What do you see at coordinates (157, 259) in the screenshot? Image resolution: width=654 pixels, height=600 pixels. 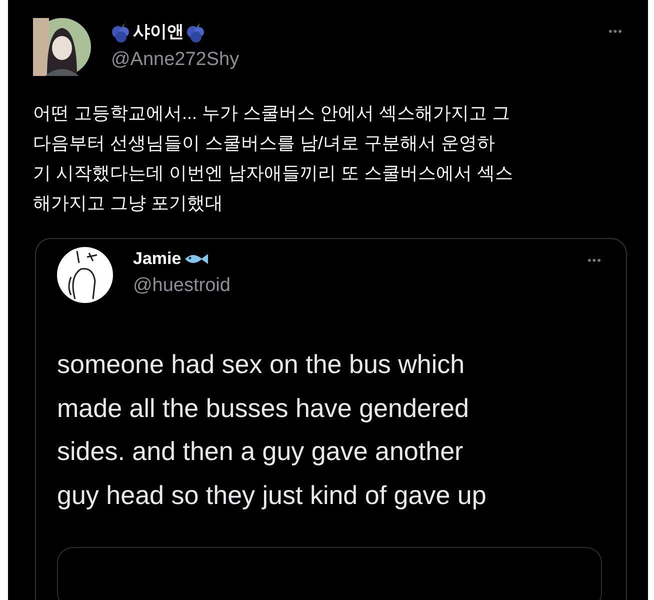 I see `display-name: Jamie` at bounding box center [157, 259].